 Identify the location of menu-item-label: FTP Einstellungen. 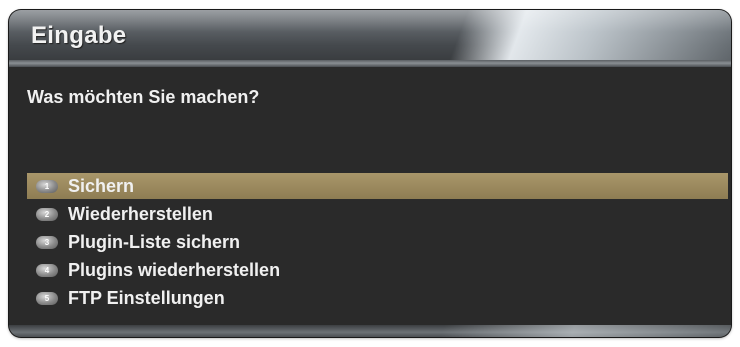
(146, 297).